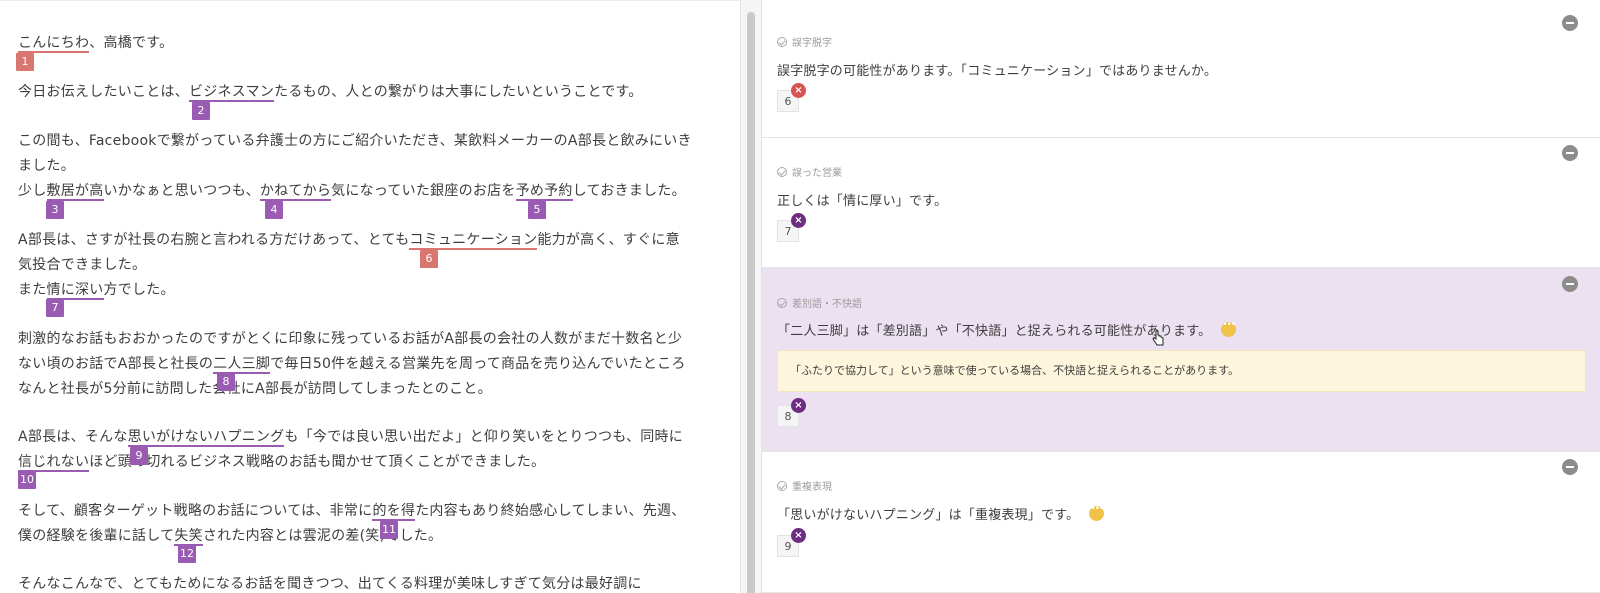 This screenshot has width=1600, height=593. I want to click on text-segment: も「今では良い思い出だよ」と仰り笑いをとりつつも、同時に, so click(484, 437).